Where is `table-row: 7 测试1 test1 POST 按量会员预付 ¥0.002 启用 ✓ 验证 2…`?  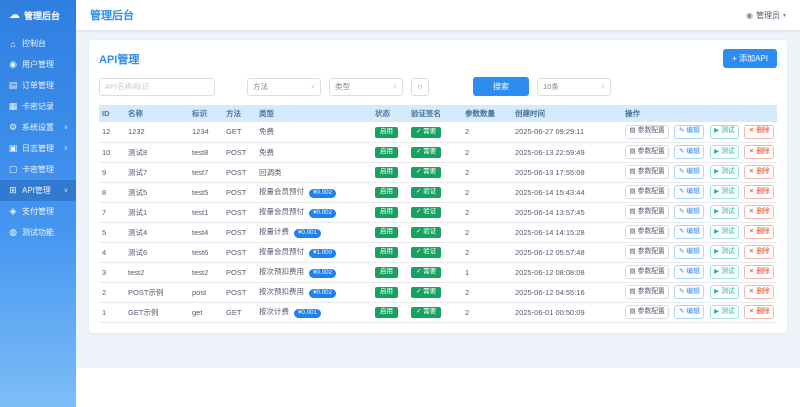
table-row: 7 测试1 test1 POST 按量会员预付 ¥0.002 启用 ✓ 验证 2… is located at coordinates (438, 212).